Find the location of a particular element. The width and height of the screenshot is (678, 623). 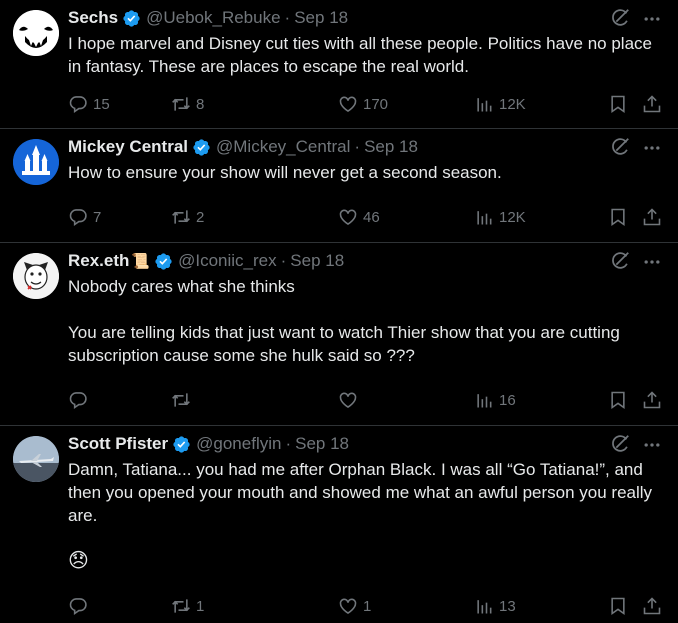

like-button: 170 is located at coordinates (363, 104).